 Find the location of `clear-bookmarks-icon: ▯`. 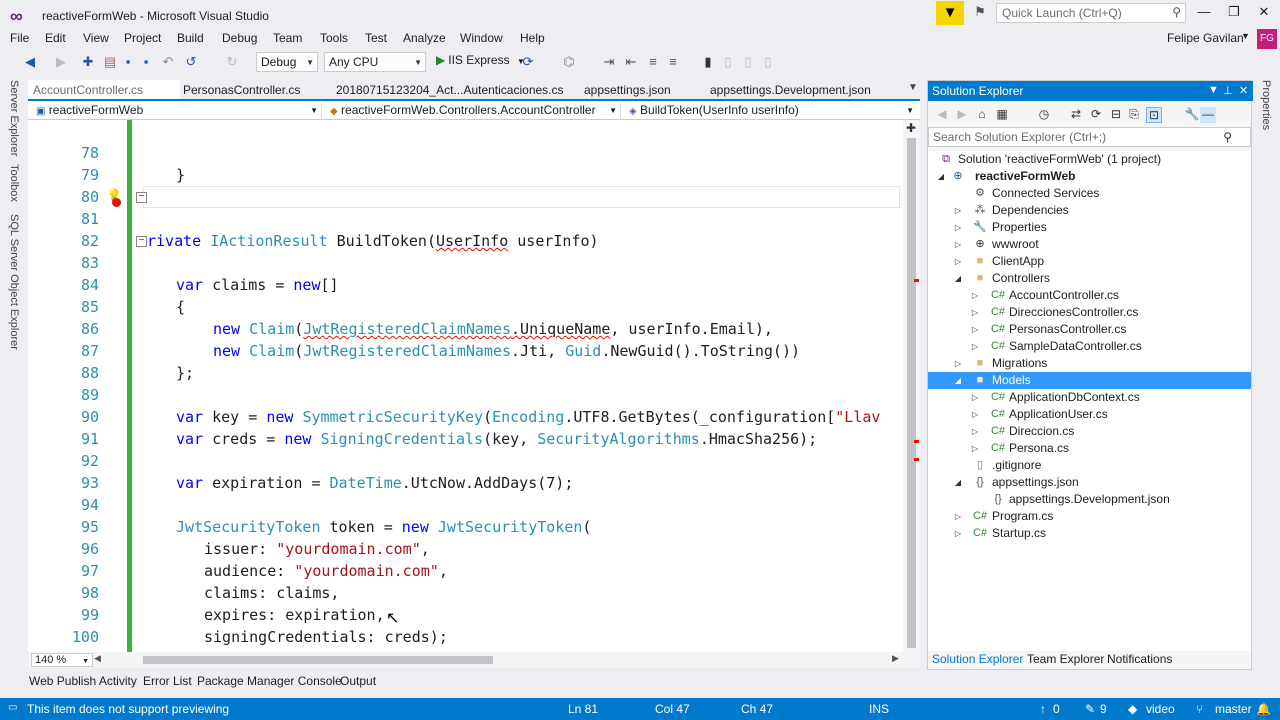

clear-bookmarks-icon: ▯ is located at coordinates (768, 62).